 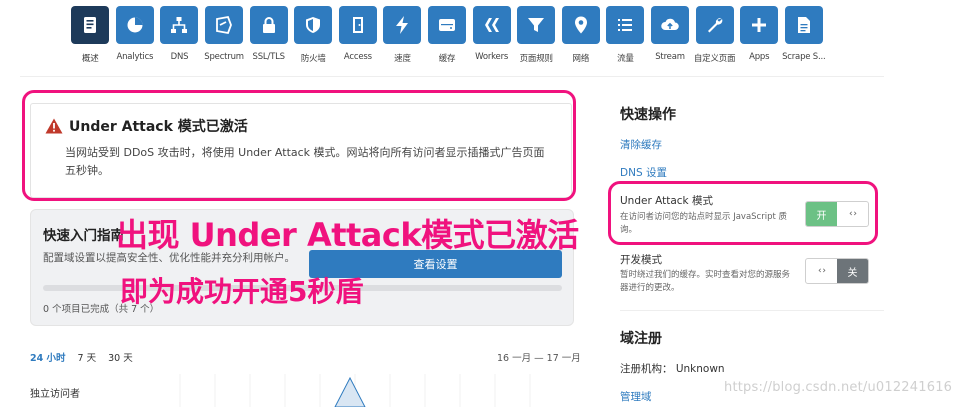 I want to click on cloud-upload-icon, so click(x=670, y=25).